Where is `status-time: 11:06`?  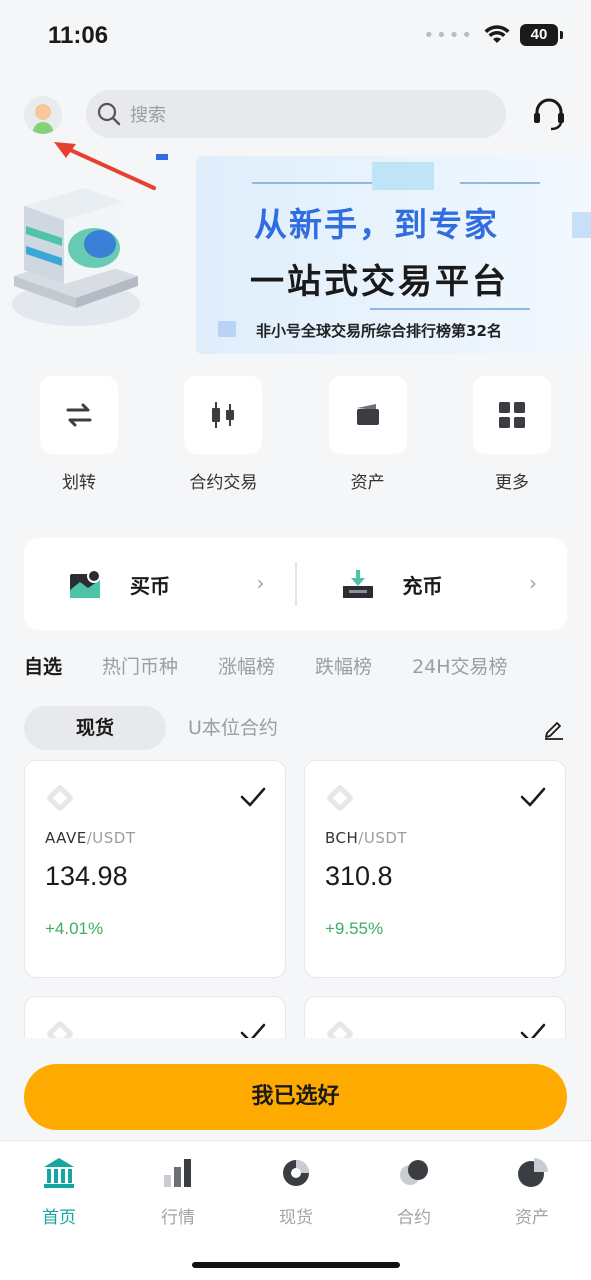 status-time: 11:06 is located at coordinates (78, 35).